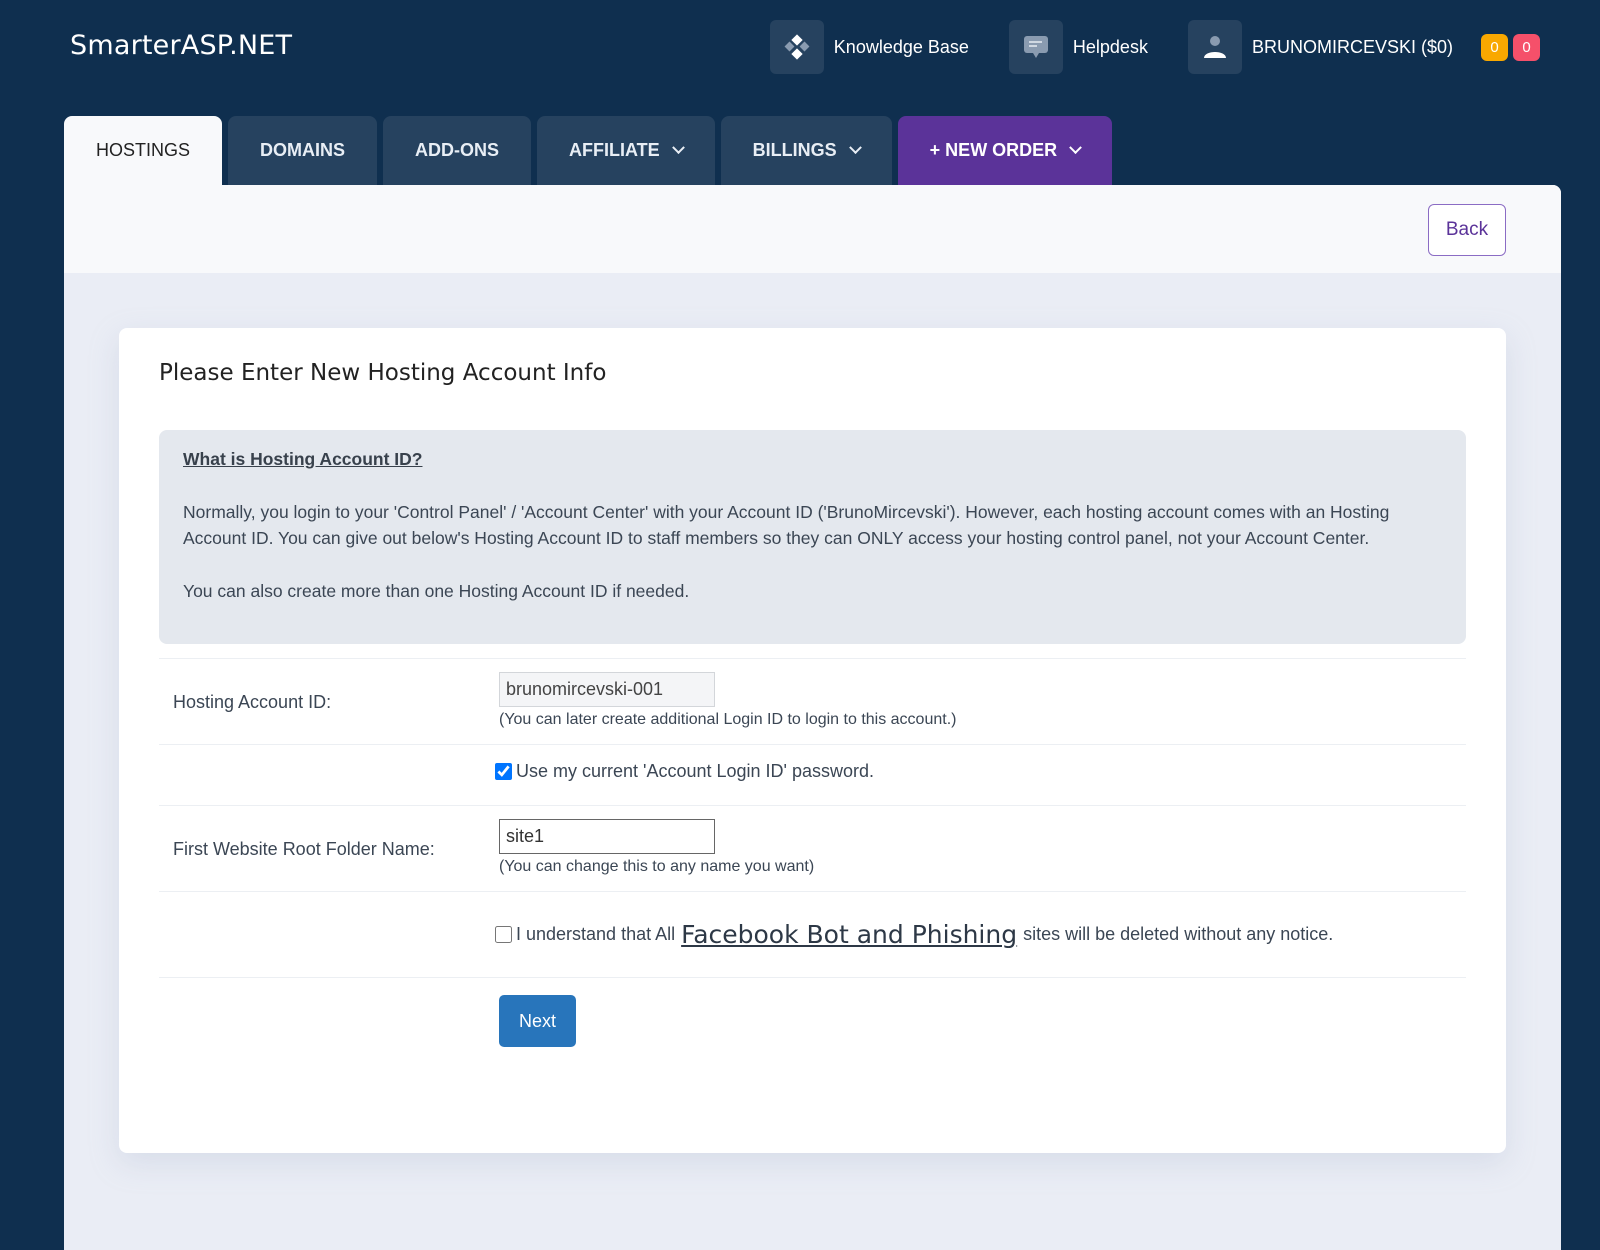 The image size is (1600, 1250). What do you see at coordinates (812, 1022) in the screenshot?
I see `submit-row: Next` at bounding box center [812, 1022].